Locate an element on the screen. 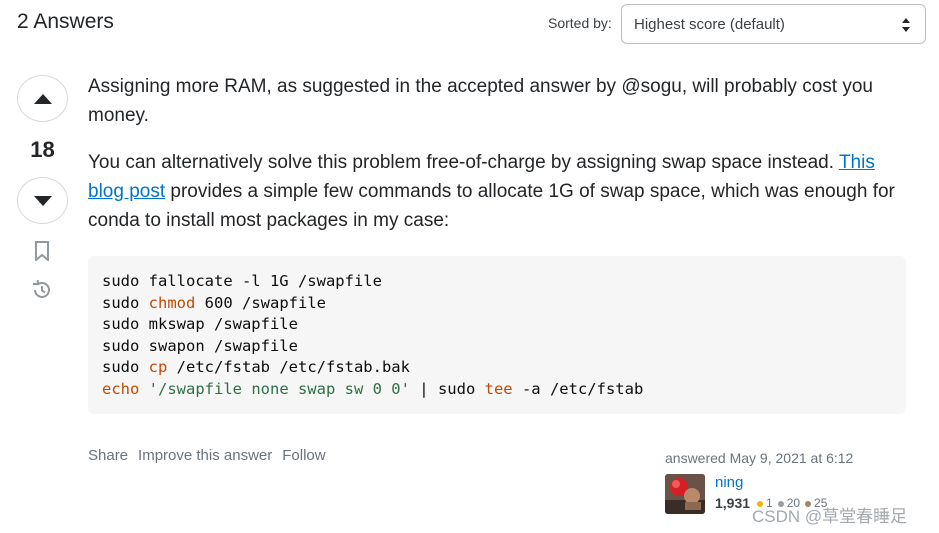 This screenshot has width=939, height=533. code-line: sudo chmod 600 /swapfile is located at coordinates (497, 304).